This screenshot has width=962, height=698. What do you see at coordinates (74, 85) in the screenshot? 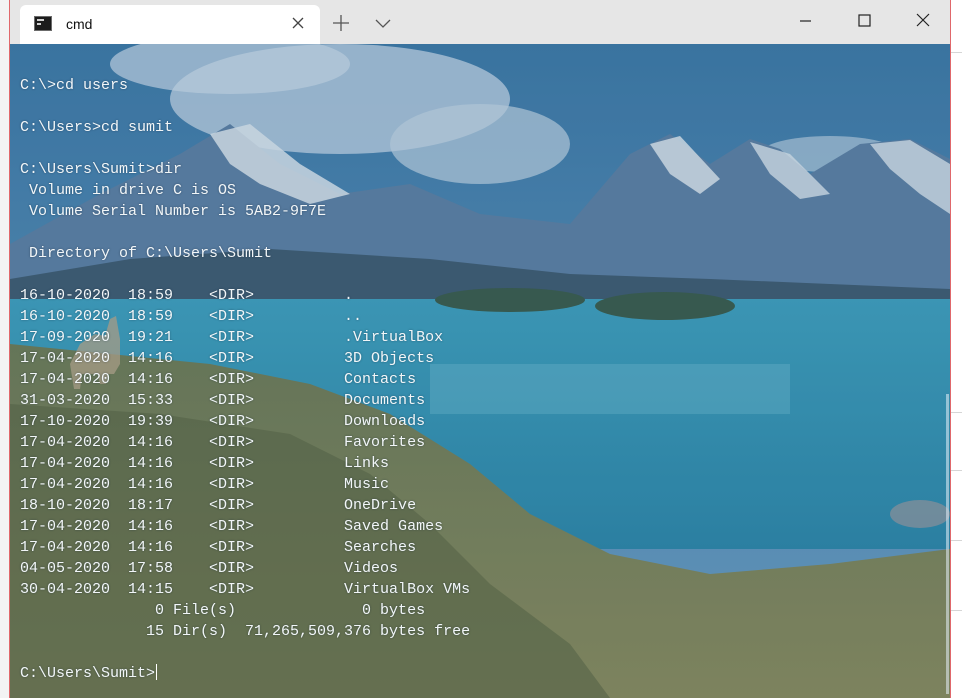
I see `terminal-line: C:\>cd users` at bounding box center [74, 85].